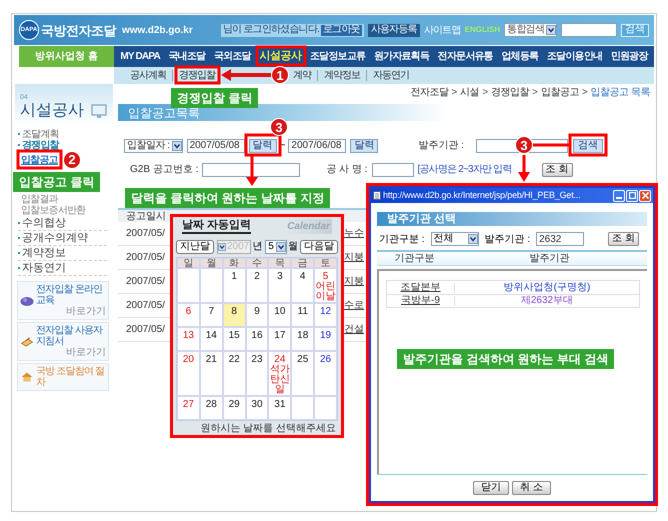 The height and width of the screenshot is (521, 668). Describe the element at coordinates (187, 56) in the screenshot. I see `menu-tab: 국내조달` at that location.